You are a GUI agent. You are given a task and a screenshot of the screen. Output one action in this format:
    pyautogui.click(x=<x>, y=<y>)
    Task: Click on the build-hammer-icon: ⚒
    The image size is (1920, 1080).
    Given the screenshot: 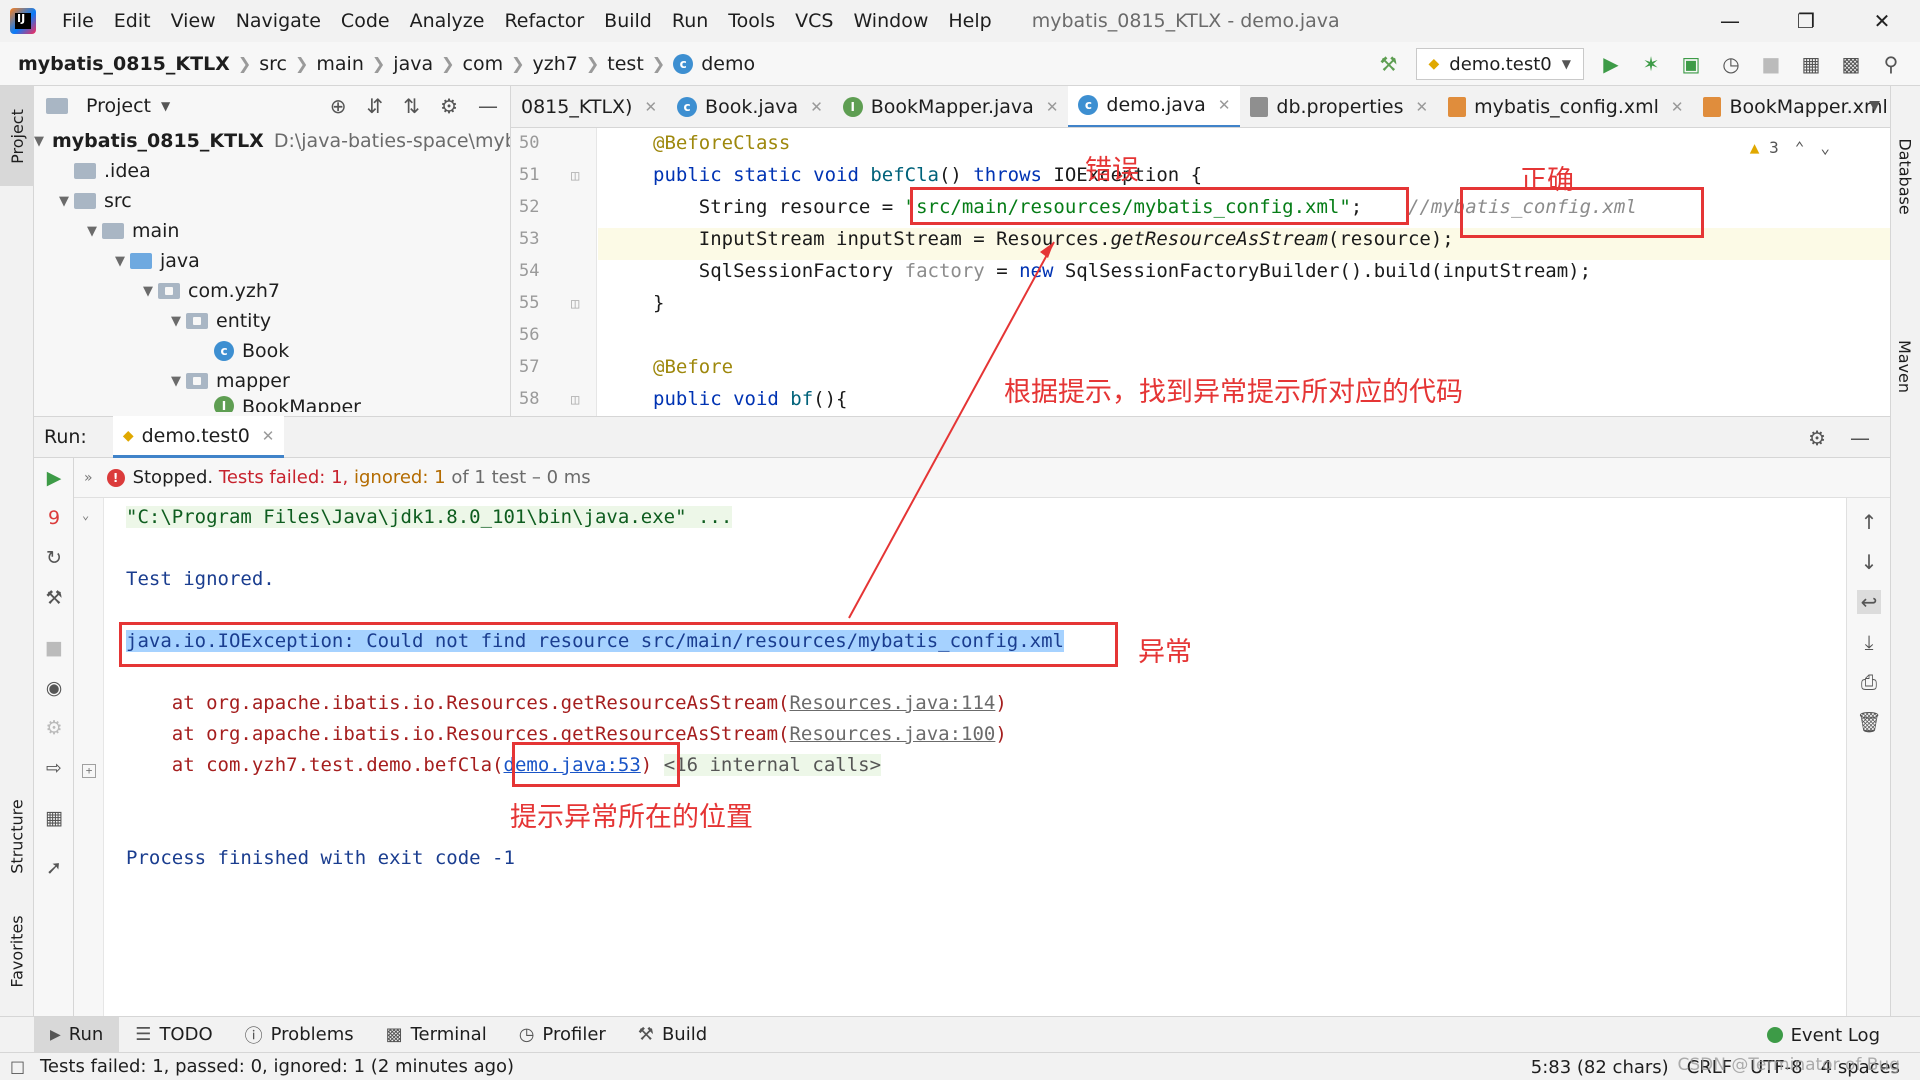 What is the action you would take?
    pyautogui.click(x=1389, y=64)
    